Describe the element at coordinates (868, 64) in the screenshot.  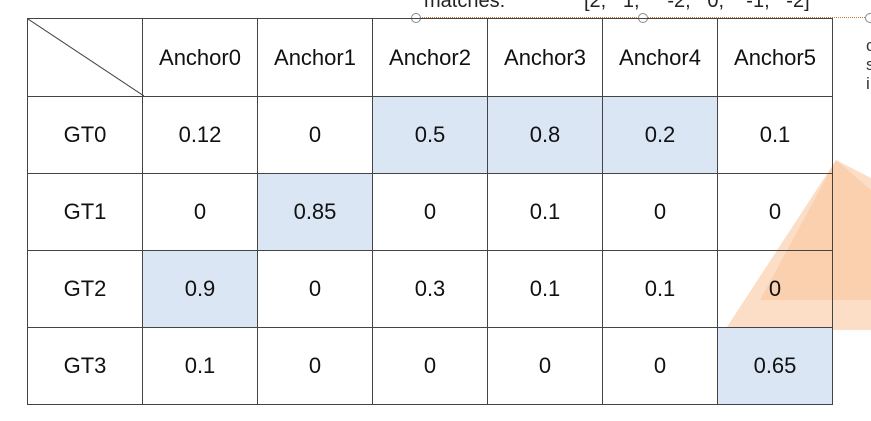
I see `clipped-side-text: csi` at that location.